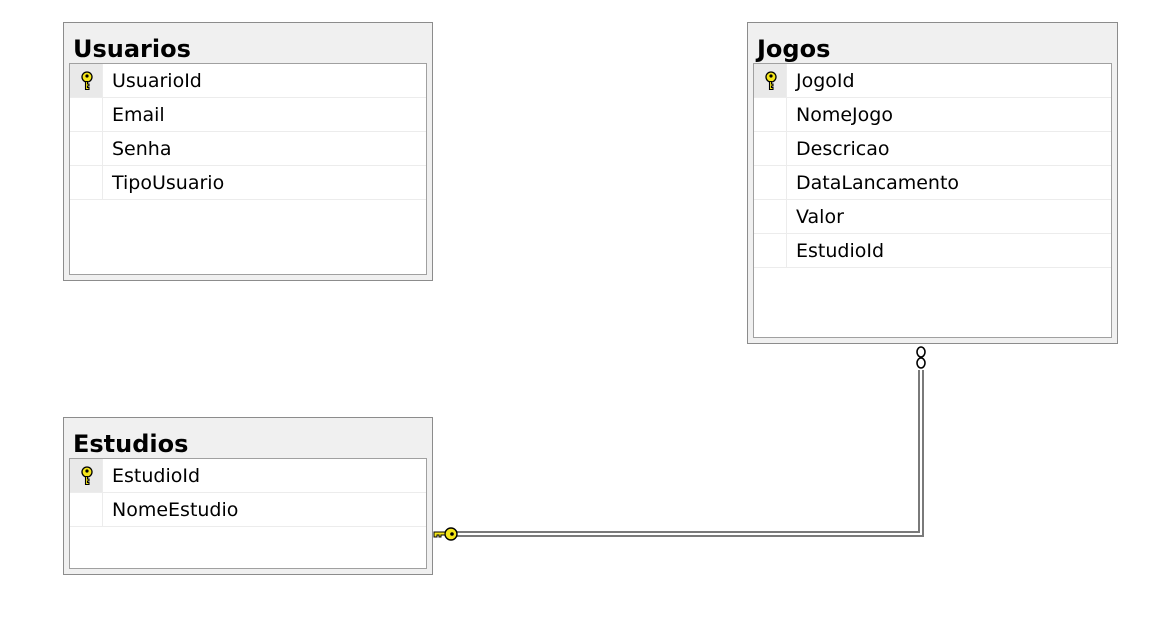 The image size is (1150, 622). What do you see at coordinates (445, 534) in the screenshot?
I see `relationship-key-icon` at bounding box center [445, 534].